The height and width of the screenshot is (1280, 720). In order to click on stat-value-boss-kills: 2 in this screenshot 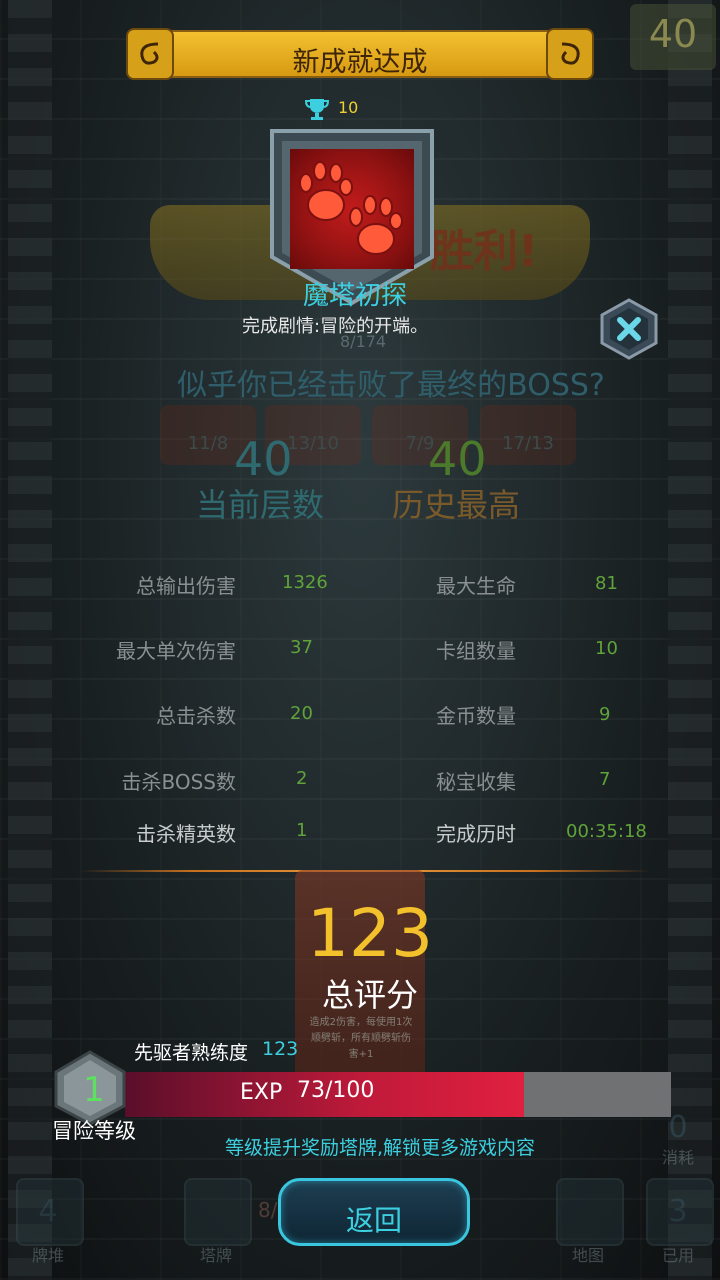, I will do `click(302, 778)`.